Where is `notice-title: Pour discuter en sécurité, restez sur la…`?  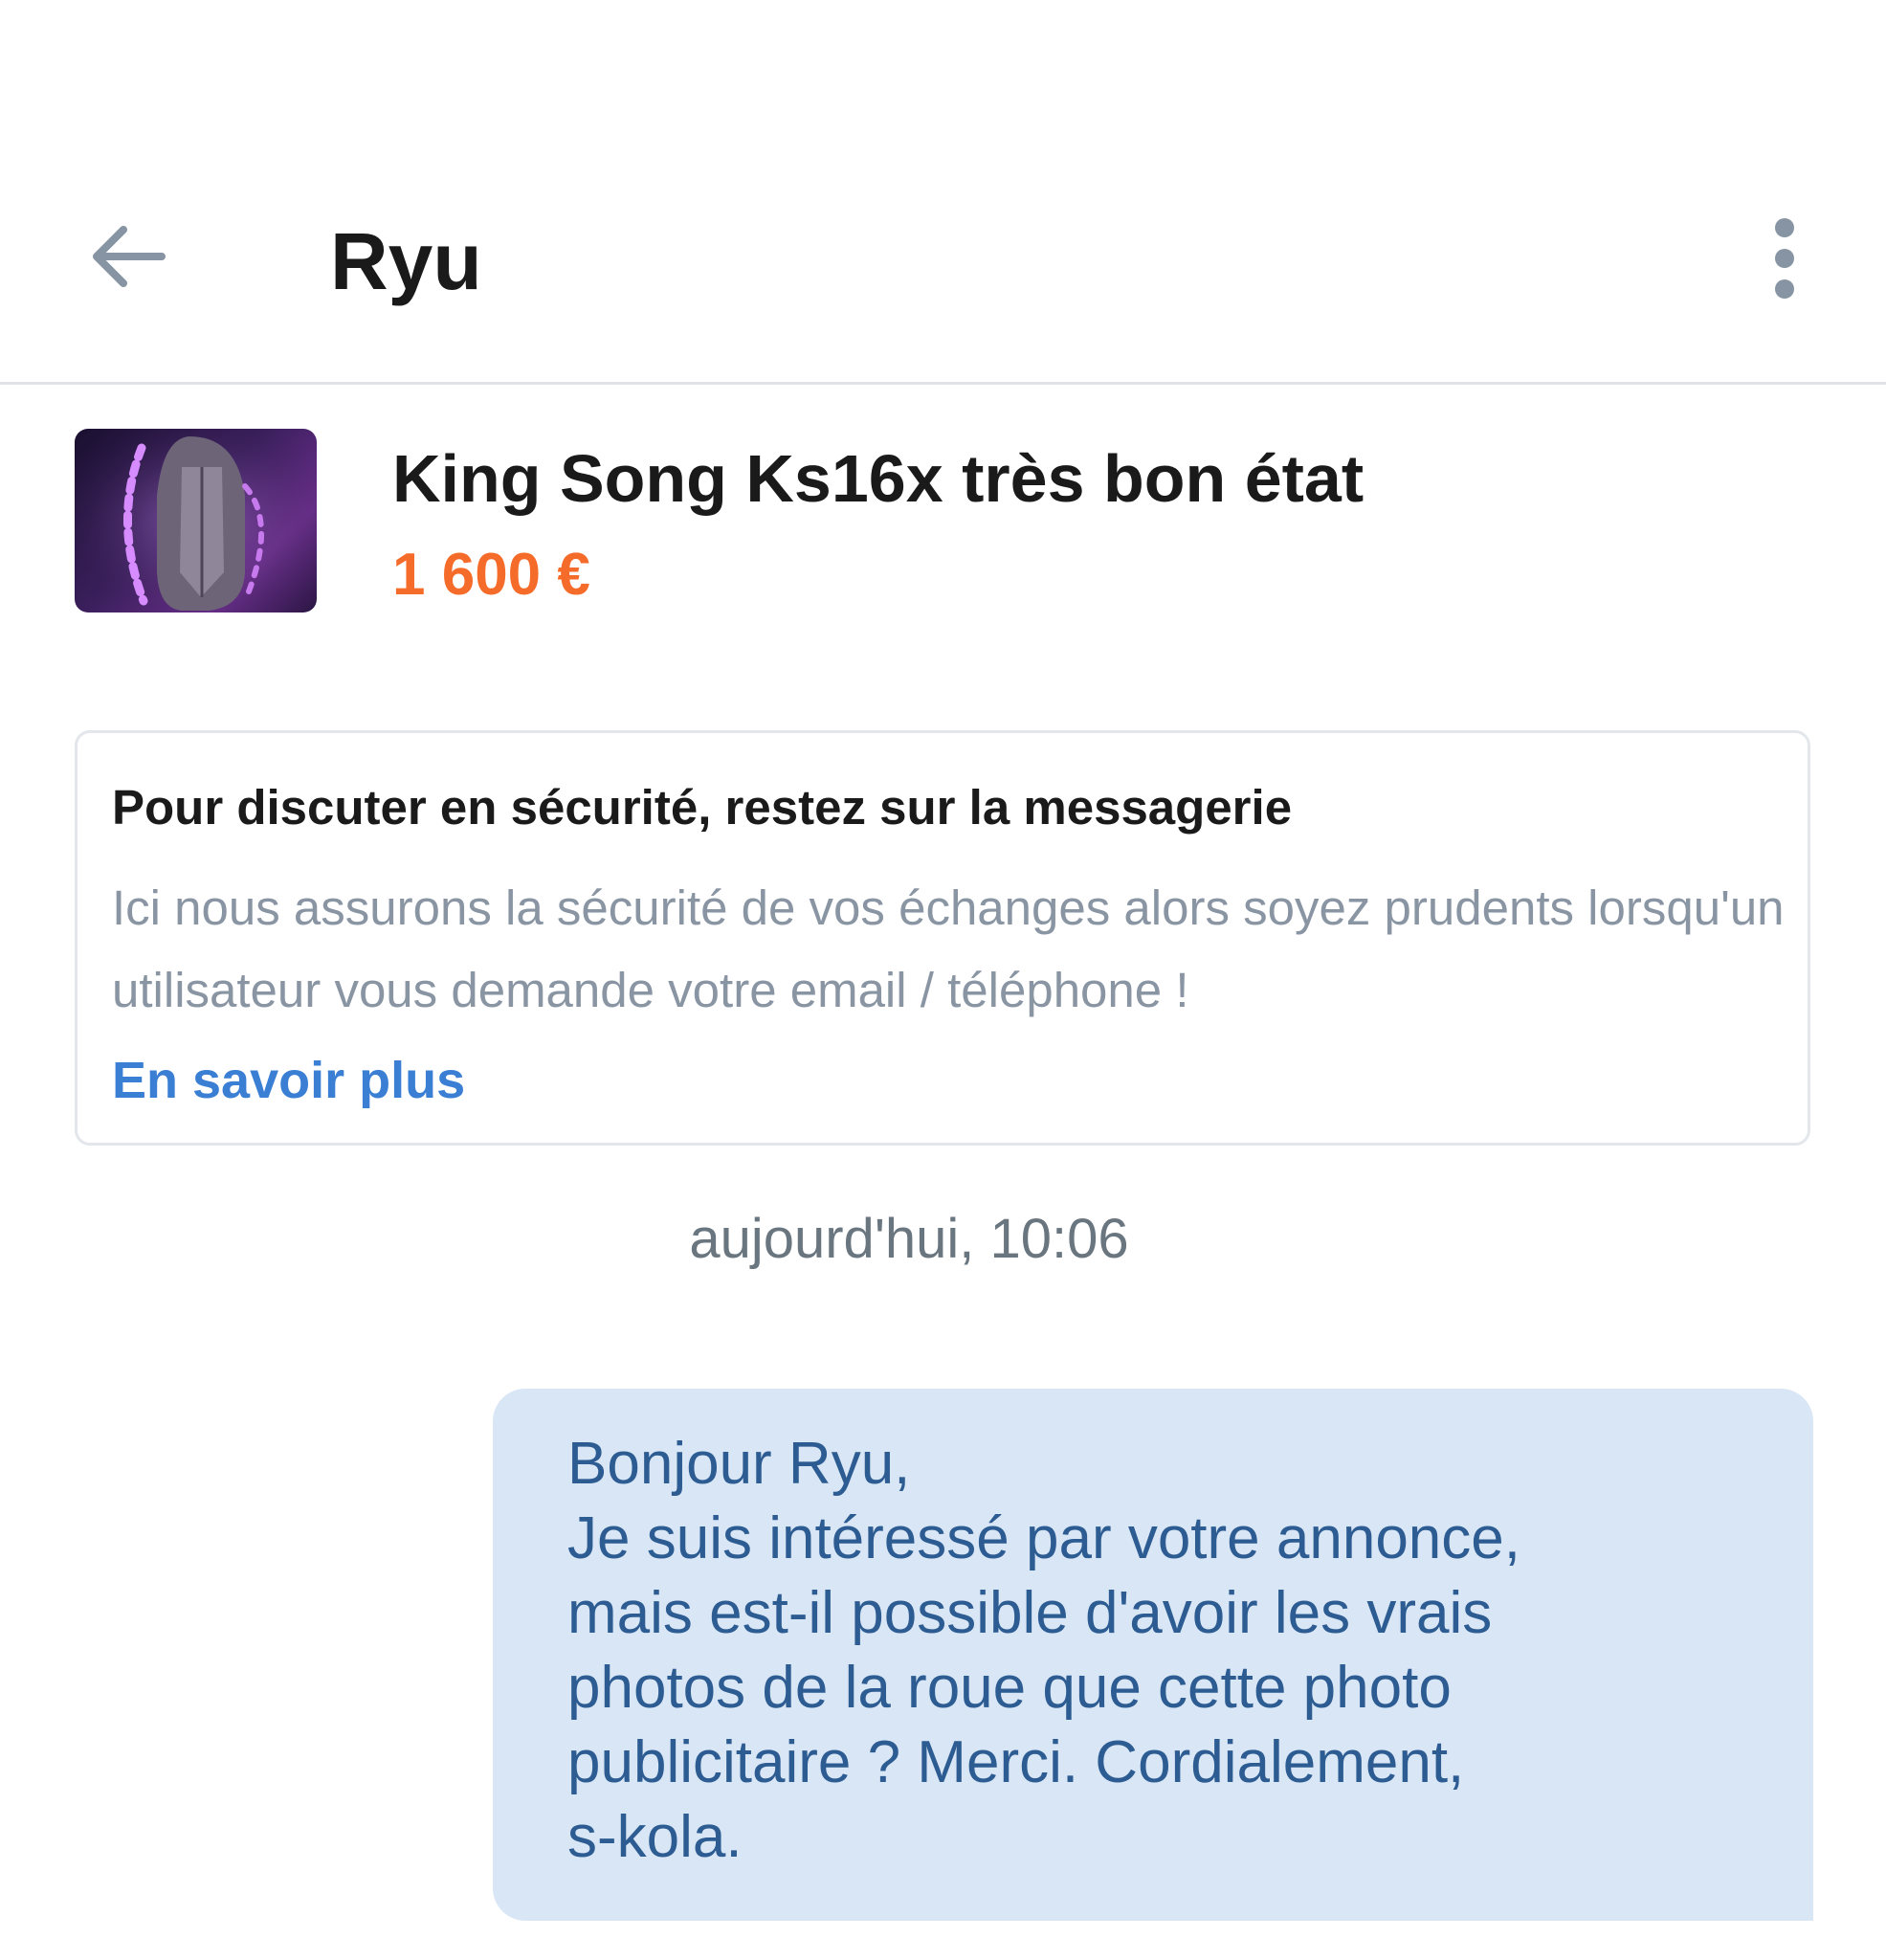
notice-title: Pour discuter en sécurité, restez sur la… is located at coordinates (702, 807).